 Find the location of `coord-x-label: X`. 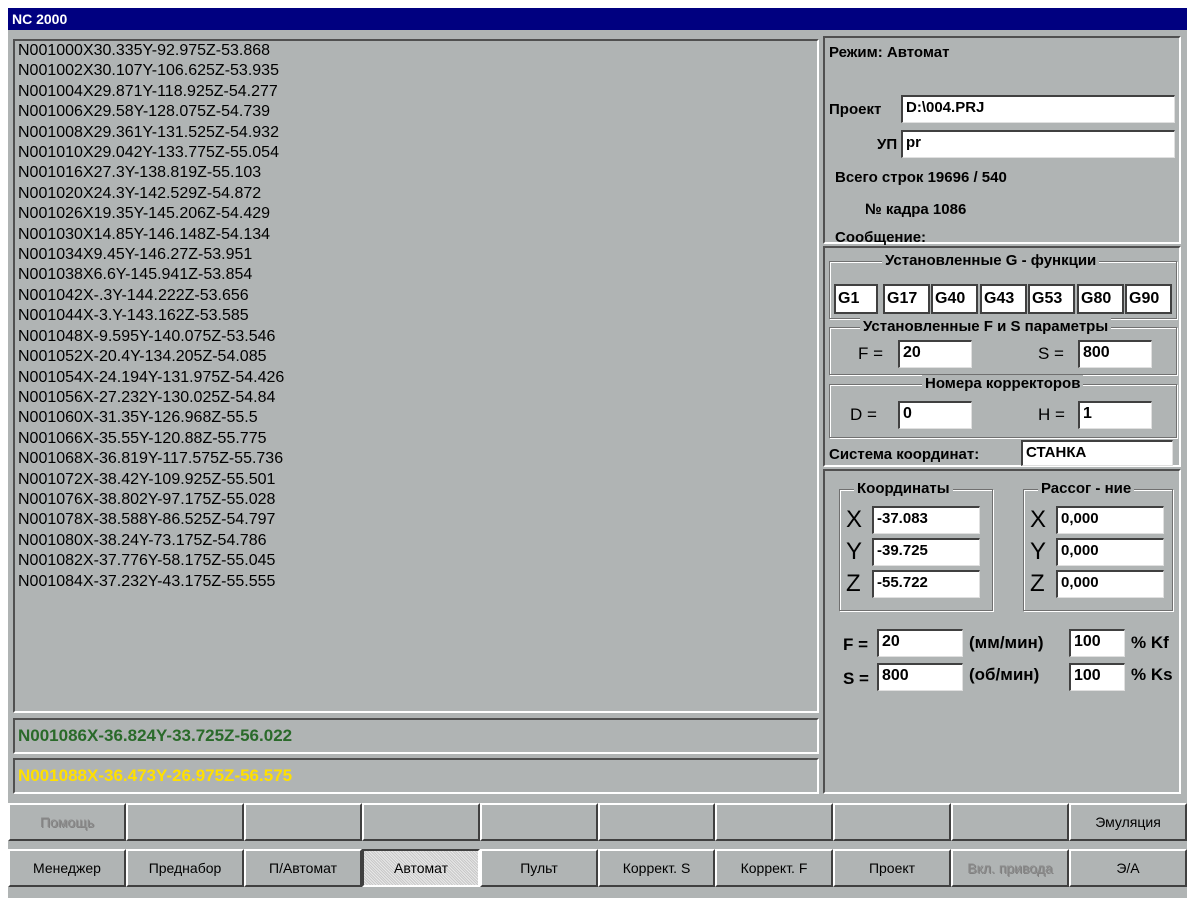

coord-x-label: X is located at coordinates (854, 519).